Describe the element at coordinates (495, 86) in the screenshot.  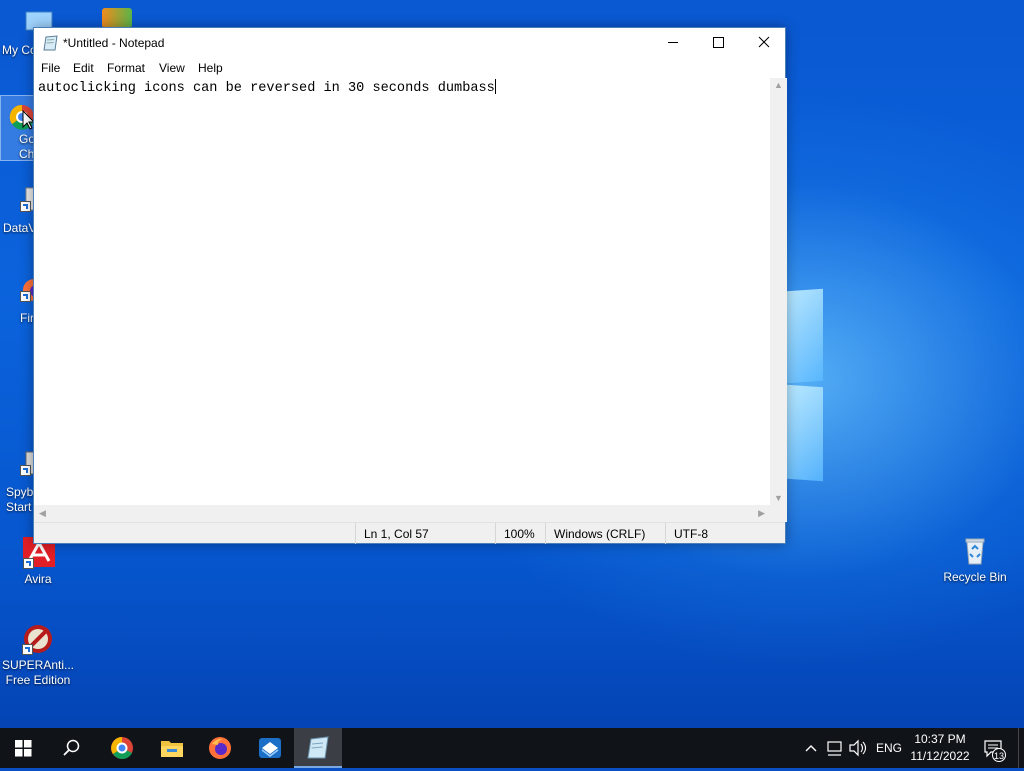
I see `text-caret` at that location.